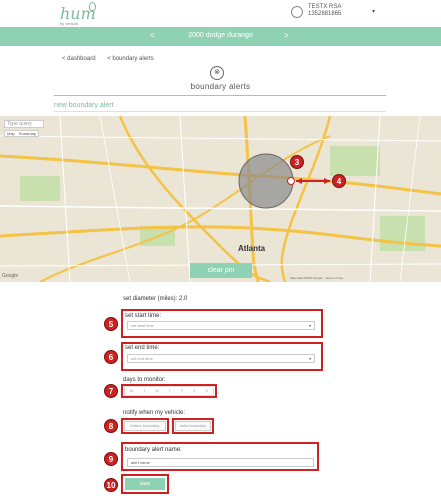 This screenshot has width=441, height=500. What do you see at coordinates (111, 391) in the screenshot?
I see `annotation-7: 7` at bounding box center [111, 391].